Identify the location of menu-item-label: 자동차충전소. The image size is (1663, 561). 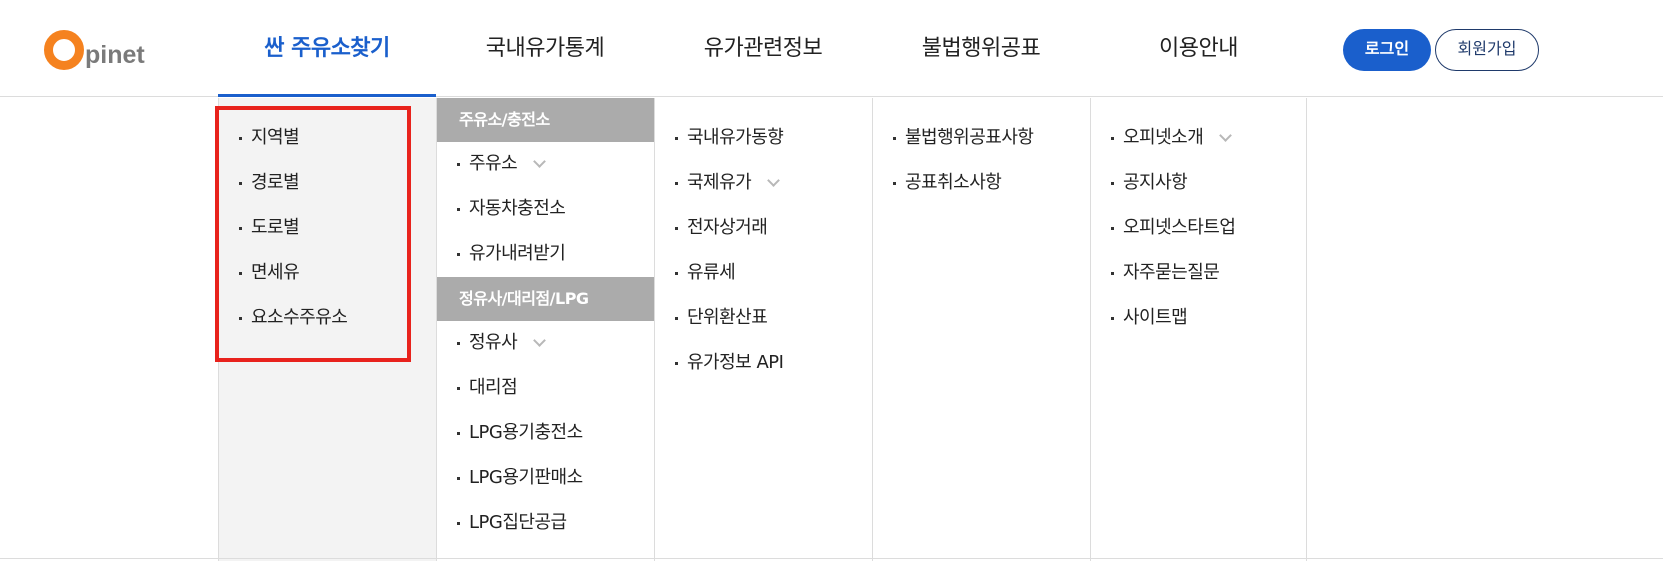
(517, 208).